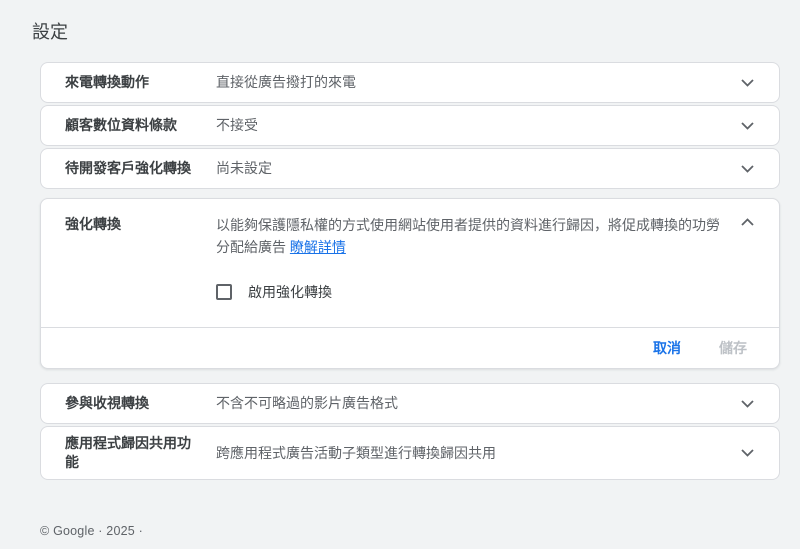 Image resolution: width=800 pixels, height=549 pixels. Describe the element at coordinates (128, 168) in the screenshot. I see `panel-label: 待開發客戶強化轉換` at that location.